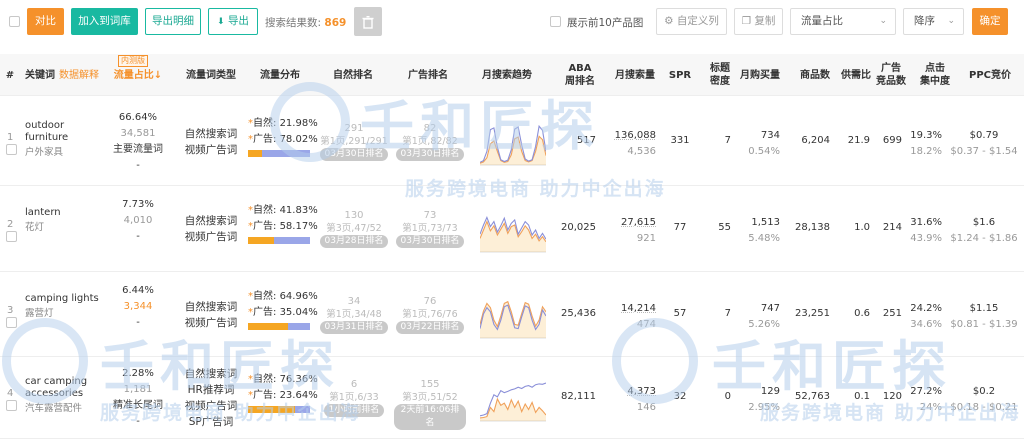 This screenshot has width=1024, height=439. I want to click on sort-order-select: 降序 ⌄, so click(933, 21).